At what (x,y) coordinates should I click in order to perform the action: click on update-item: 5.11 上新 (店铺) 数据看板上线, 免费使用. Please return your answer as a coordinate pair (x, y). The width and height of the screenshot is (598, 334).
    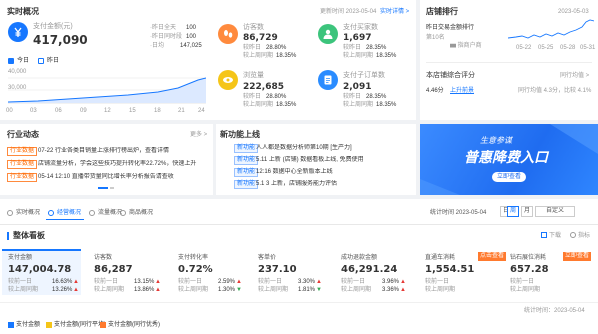
    Looking at the image, I should click on (334, 160).